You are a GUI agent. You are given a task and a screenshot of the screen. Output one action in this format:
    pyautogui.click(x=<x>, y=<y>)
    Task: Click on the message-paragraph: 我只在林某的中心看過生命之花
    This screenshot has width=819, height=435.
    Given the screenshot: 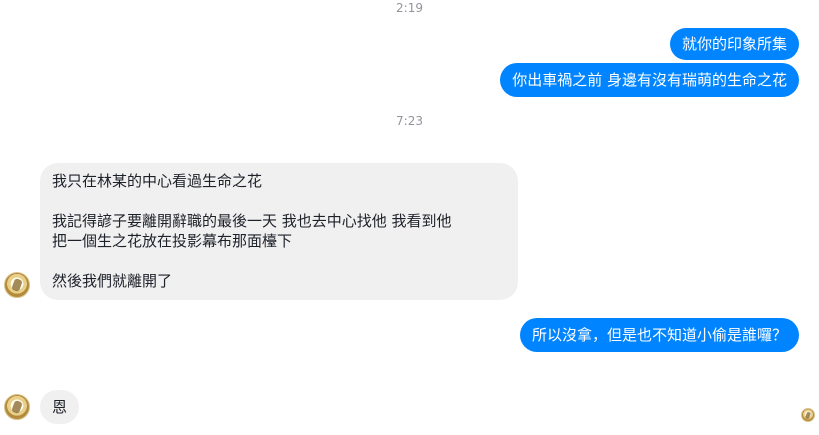 What is the action you would take?
    pyautogui.click(x=157, y=181)
    